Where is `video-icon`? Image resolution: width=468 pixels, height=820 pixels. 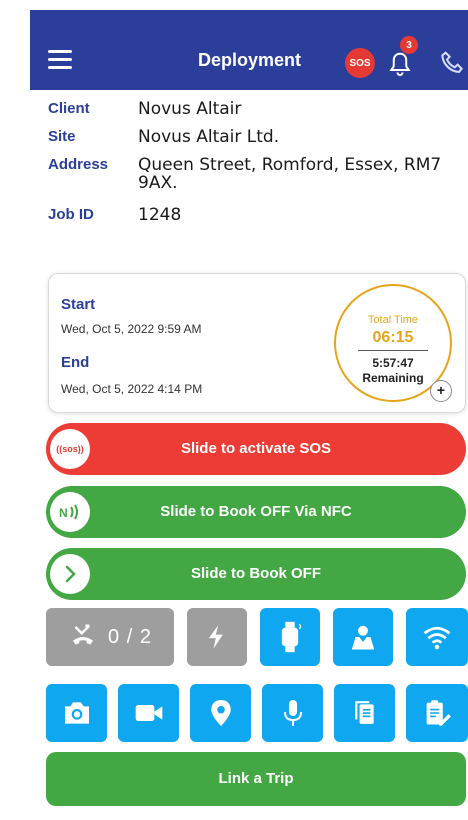
video-icon is located at coordinates (148, 713).